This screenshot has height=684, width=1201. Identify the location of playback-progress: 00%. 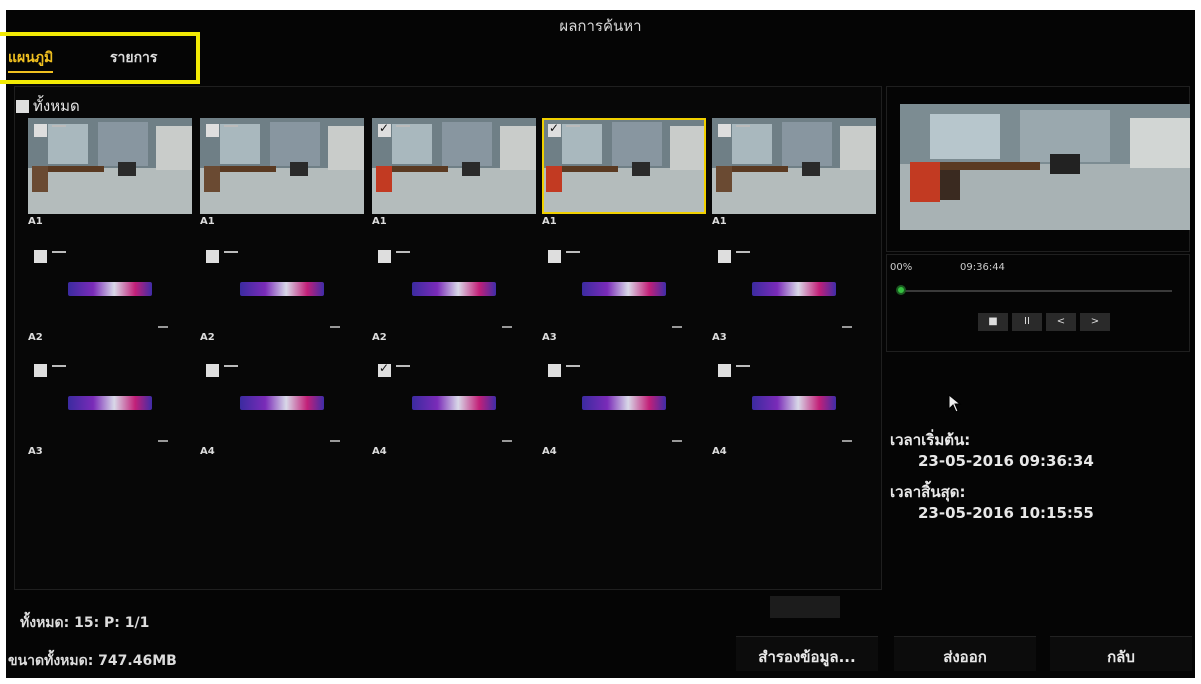
(901, 267).